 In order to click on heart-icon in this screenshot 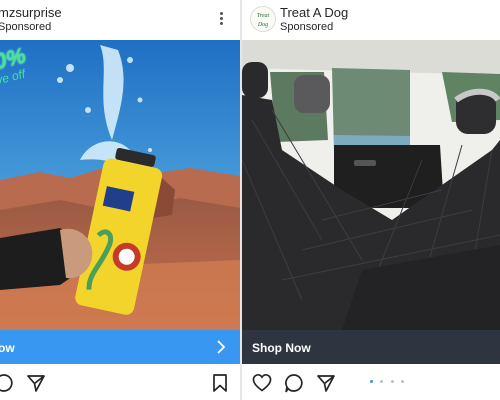, I will do `click(262, 383)`.